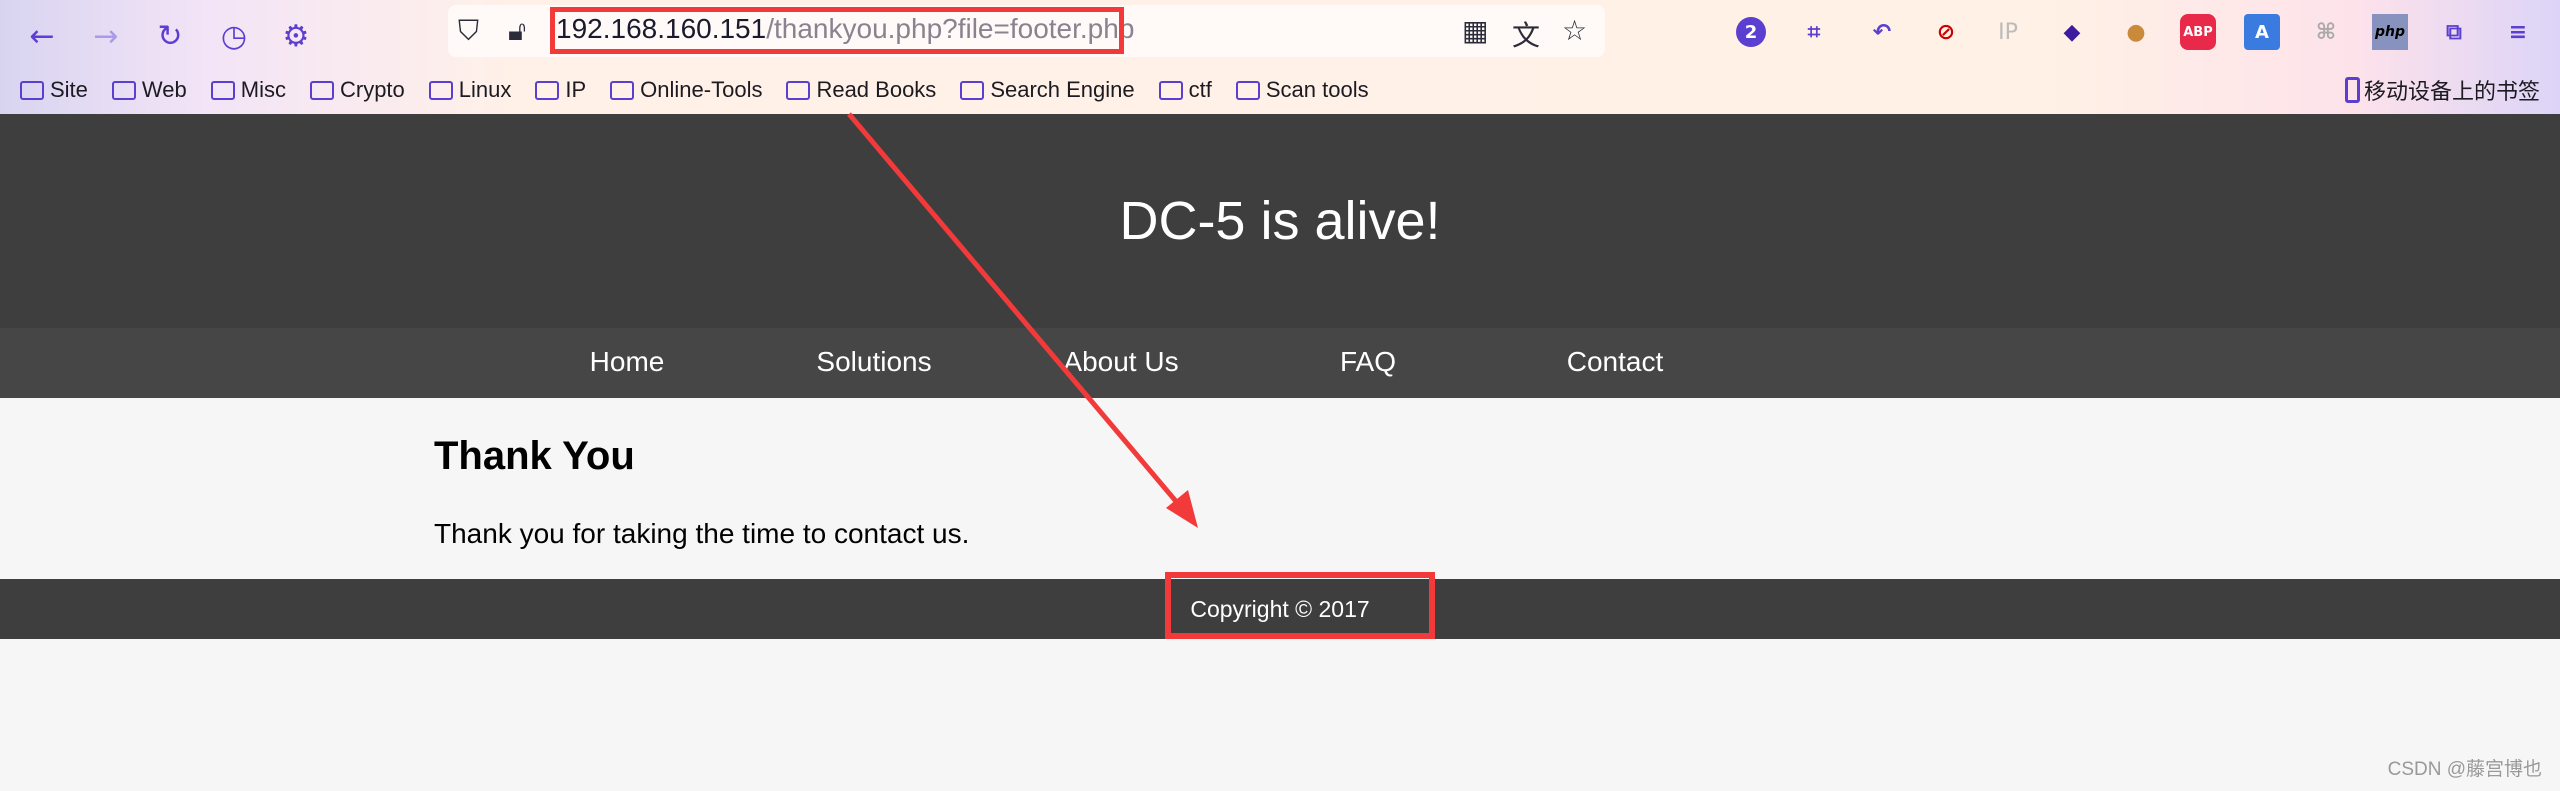  I want to click on undo-icon: ↶, so click(1882, 32).